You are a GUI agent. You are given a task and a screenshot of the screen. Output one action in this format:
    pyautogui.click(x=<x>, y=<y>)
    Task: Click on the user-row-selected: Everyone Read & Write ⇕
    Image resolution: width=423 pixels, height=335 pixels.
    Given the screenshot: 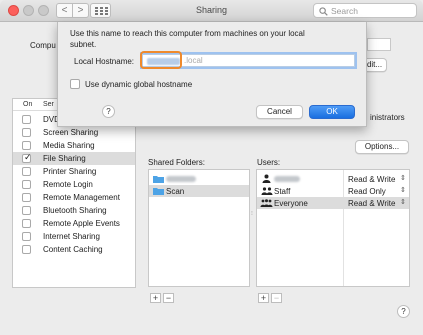 What is the action you would take?
    pyautogui.click(x=333, y=203)
    